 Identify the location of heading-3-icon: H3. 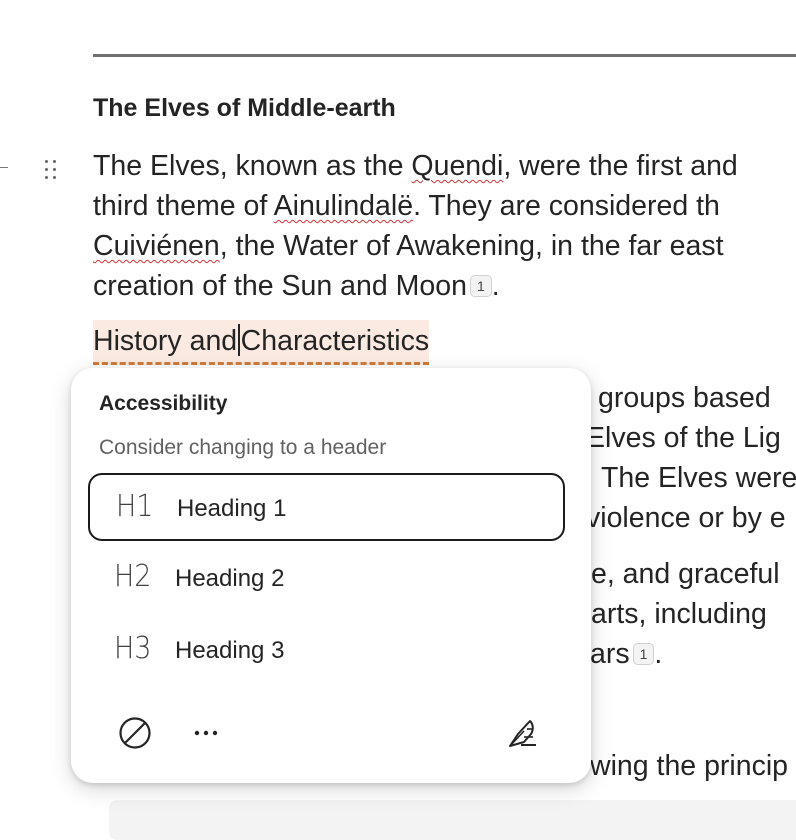
(133, 648).